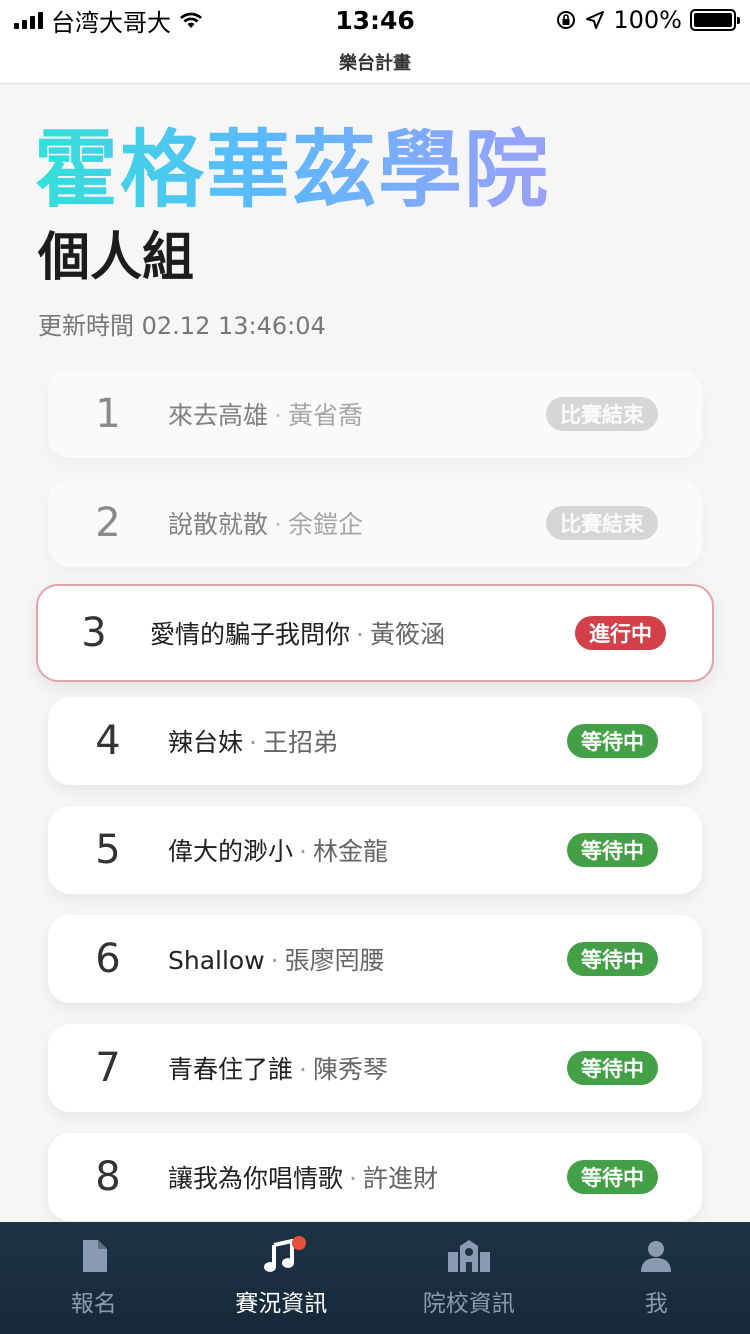  Describe the element at coordinates (285, 1255) in the screenshot. I see `music-note-icon` at that location.